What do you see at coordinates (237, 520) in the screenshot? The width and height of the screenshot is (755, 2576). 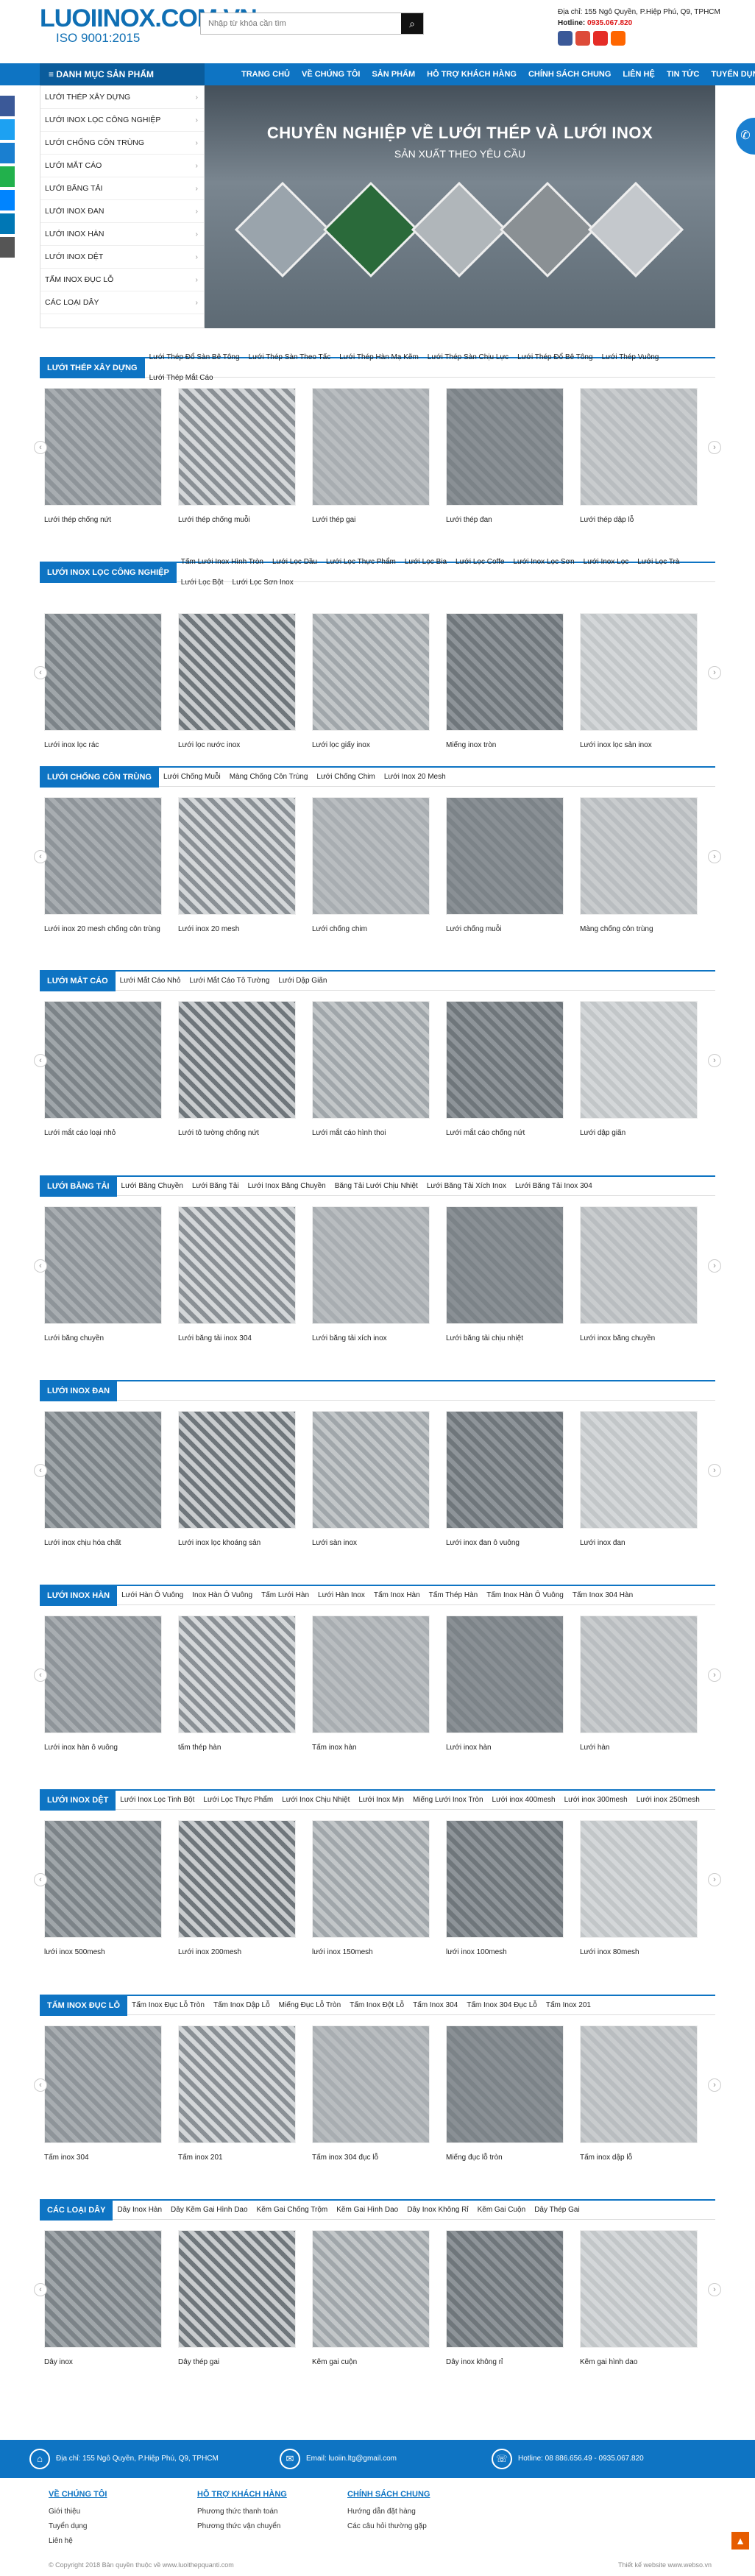 I see `product-name: Lưới thép chống muỗi` at bounding box center [237, 520].